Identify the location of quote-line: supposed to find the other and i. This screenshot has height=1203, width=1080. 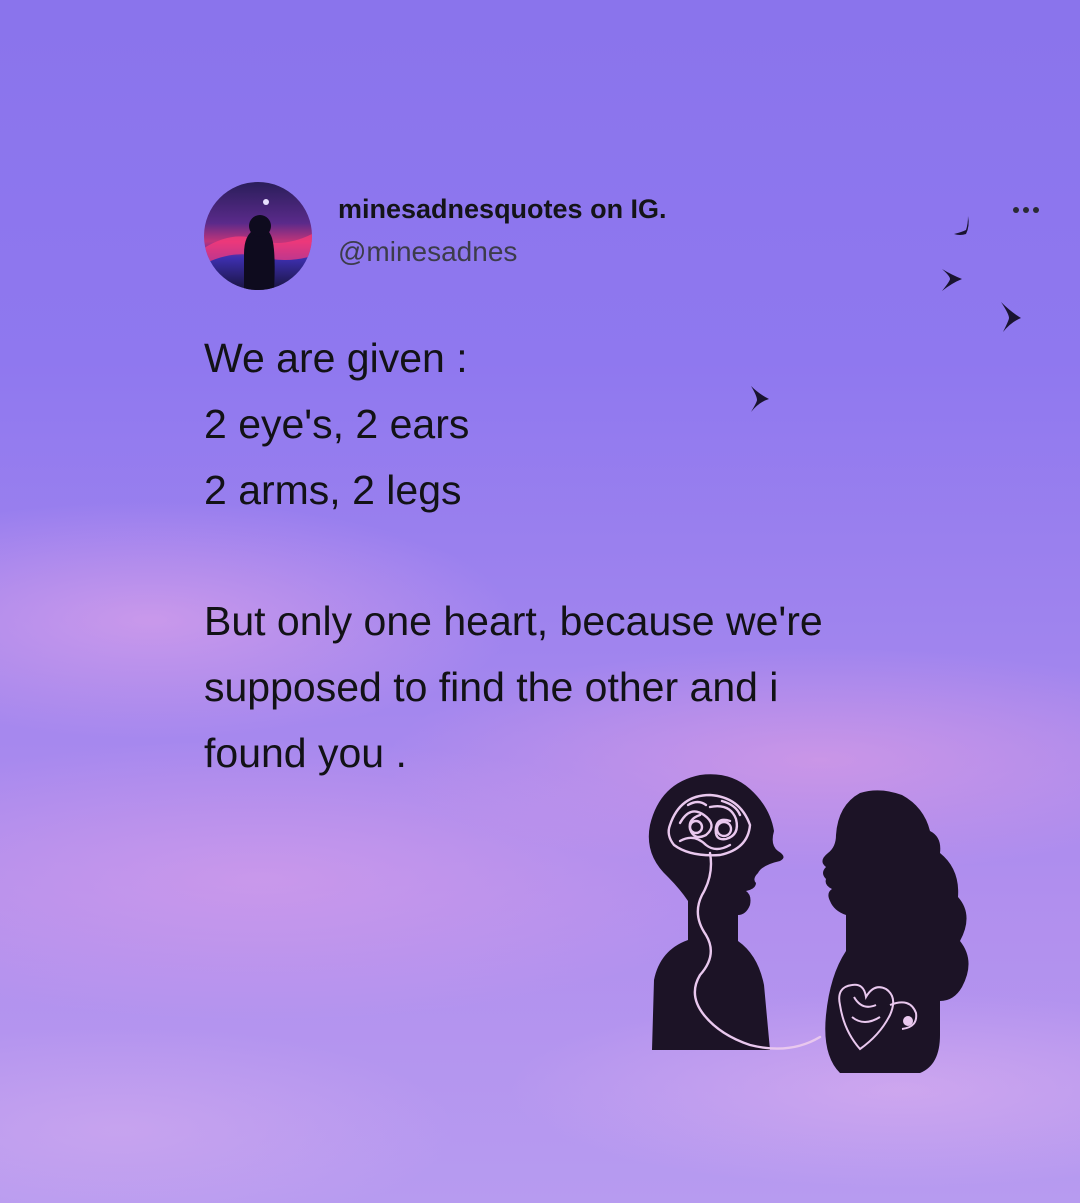
(491, 687).